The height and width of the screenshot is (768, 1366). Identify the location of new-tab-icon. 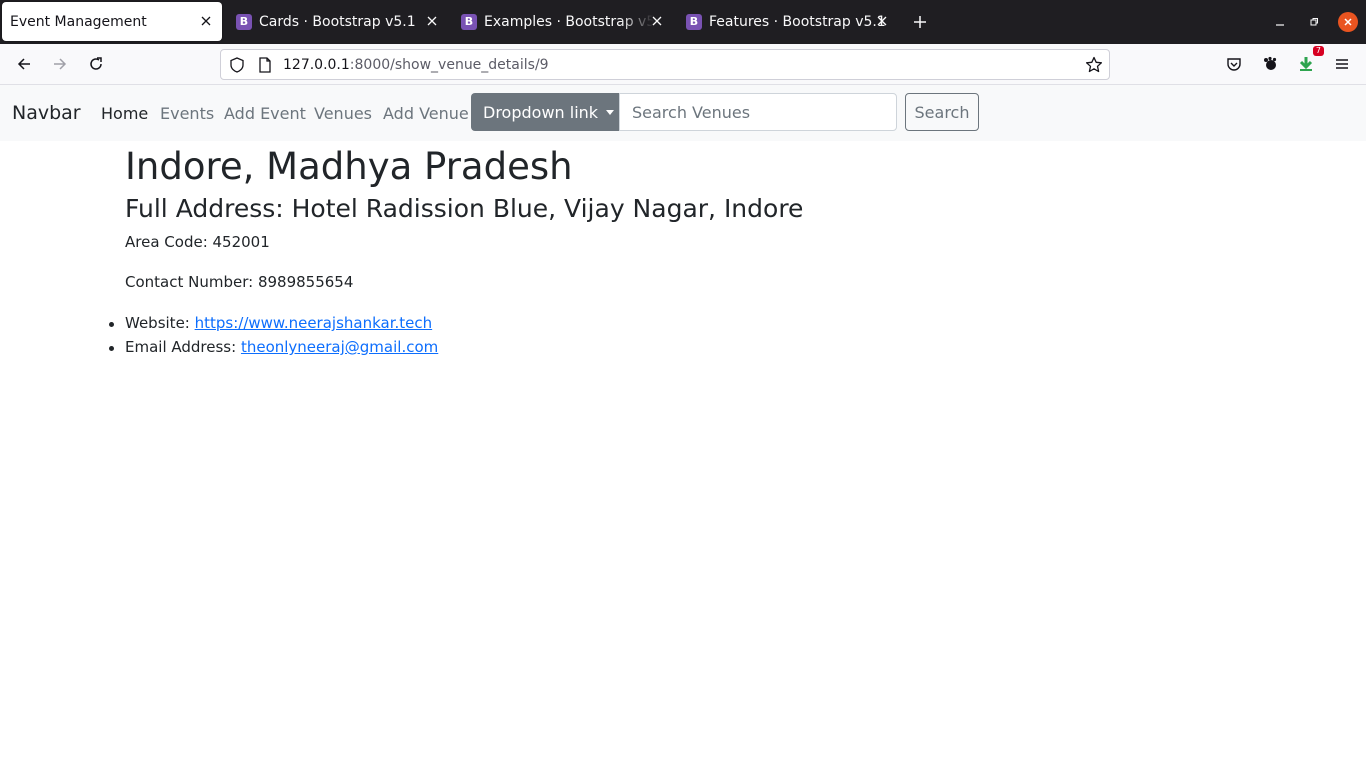
(920, 22).